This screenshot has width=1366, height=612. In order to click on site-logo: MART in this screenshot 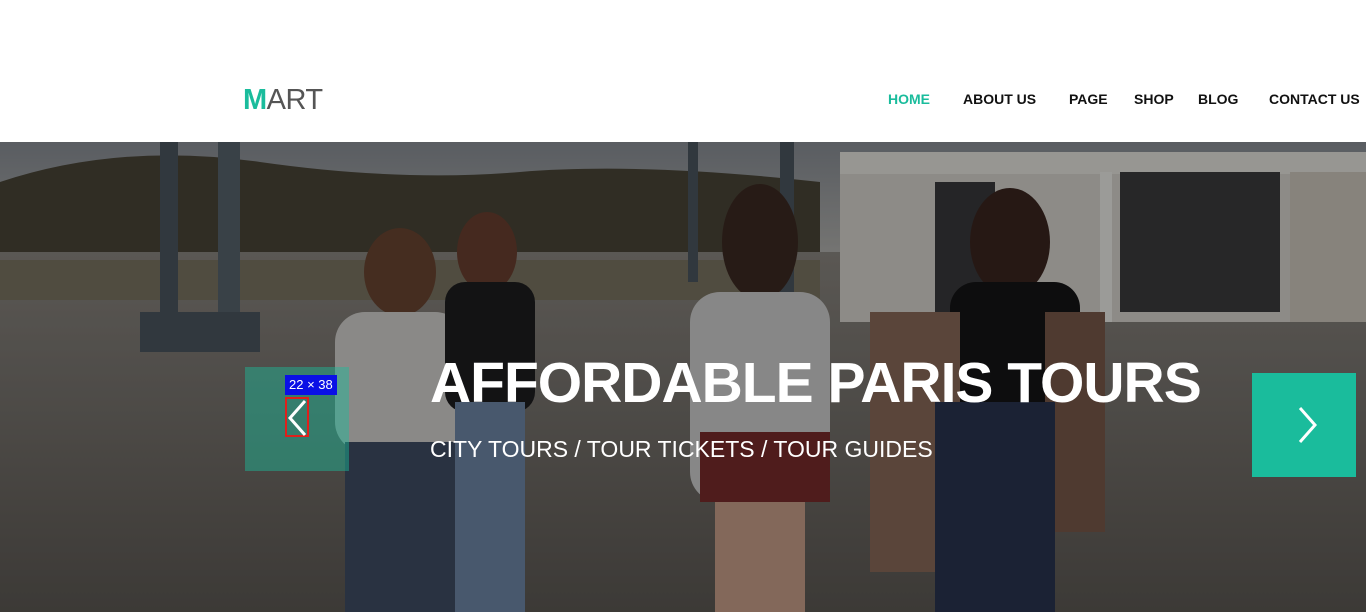, I will do `click(283, 100)`.